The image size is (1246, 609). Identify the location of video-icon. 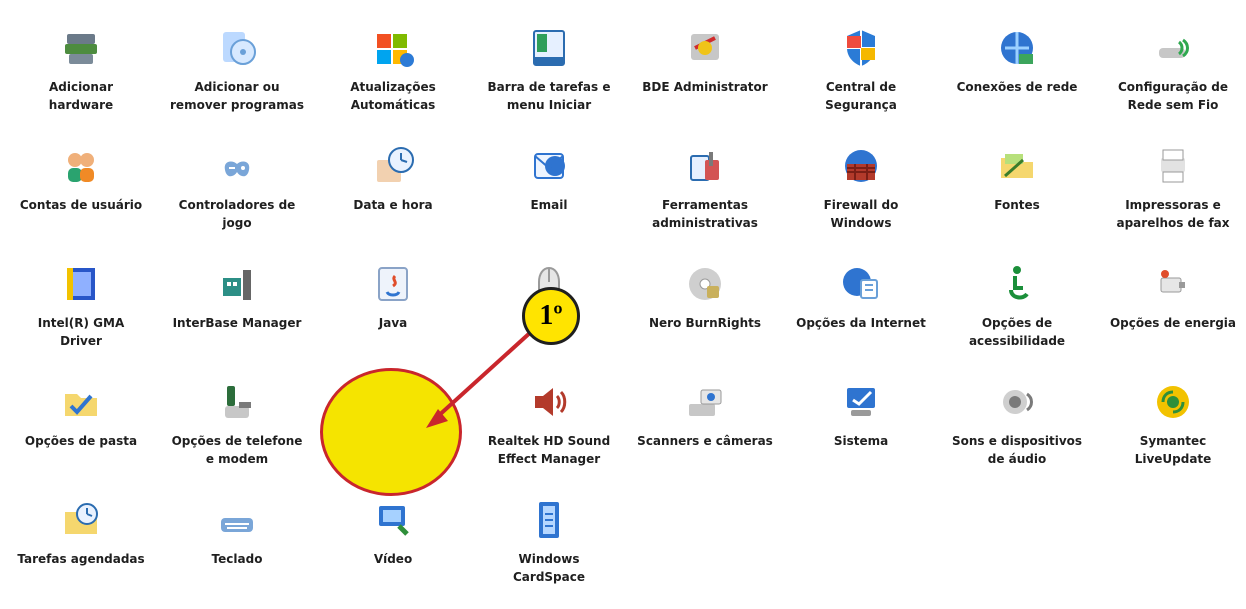
(393, 520).